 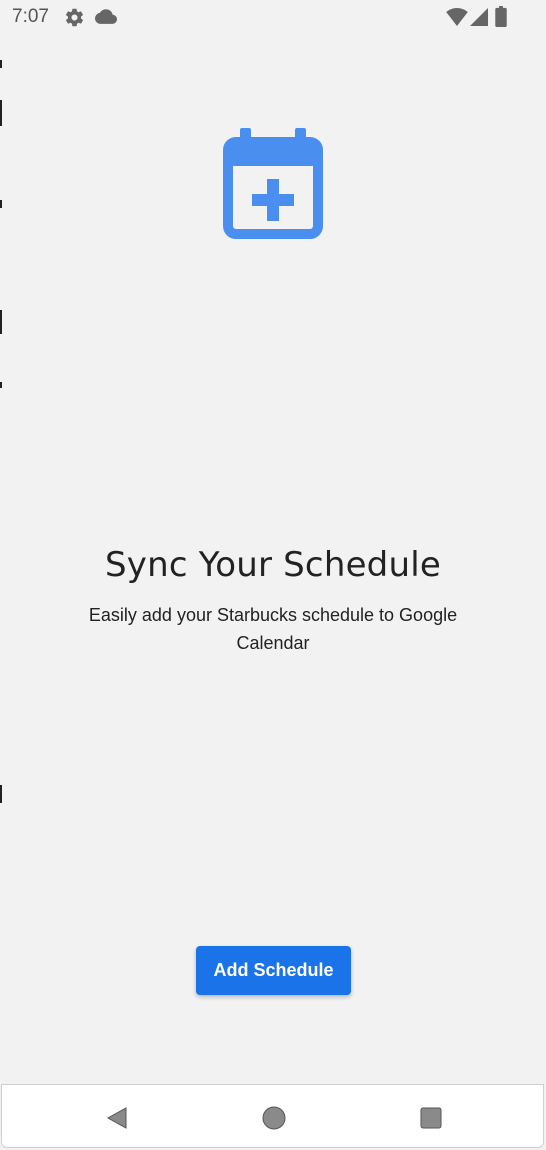 What do you see at coordinates (457, 17) in the screenshot?
I see `wifi-icon` at bounding box center [457, 17].